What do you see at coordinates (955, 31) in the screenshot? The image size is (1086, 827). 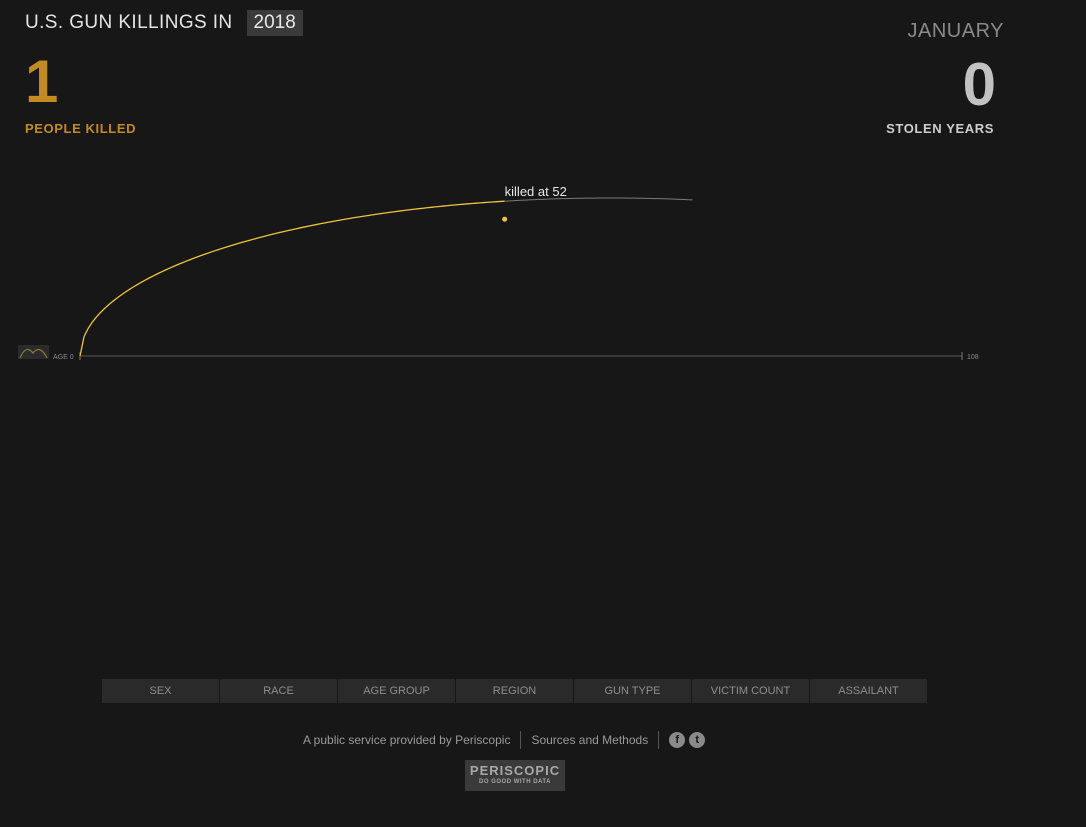 I see `month-label: JANUARY` at bounding box center [955, 31].